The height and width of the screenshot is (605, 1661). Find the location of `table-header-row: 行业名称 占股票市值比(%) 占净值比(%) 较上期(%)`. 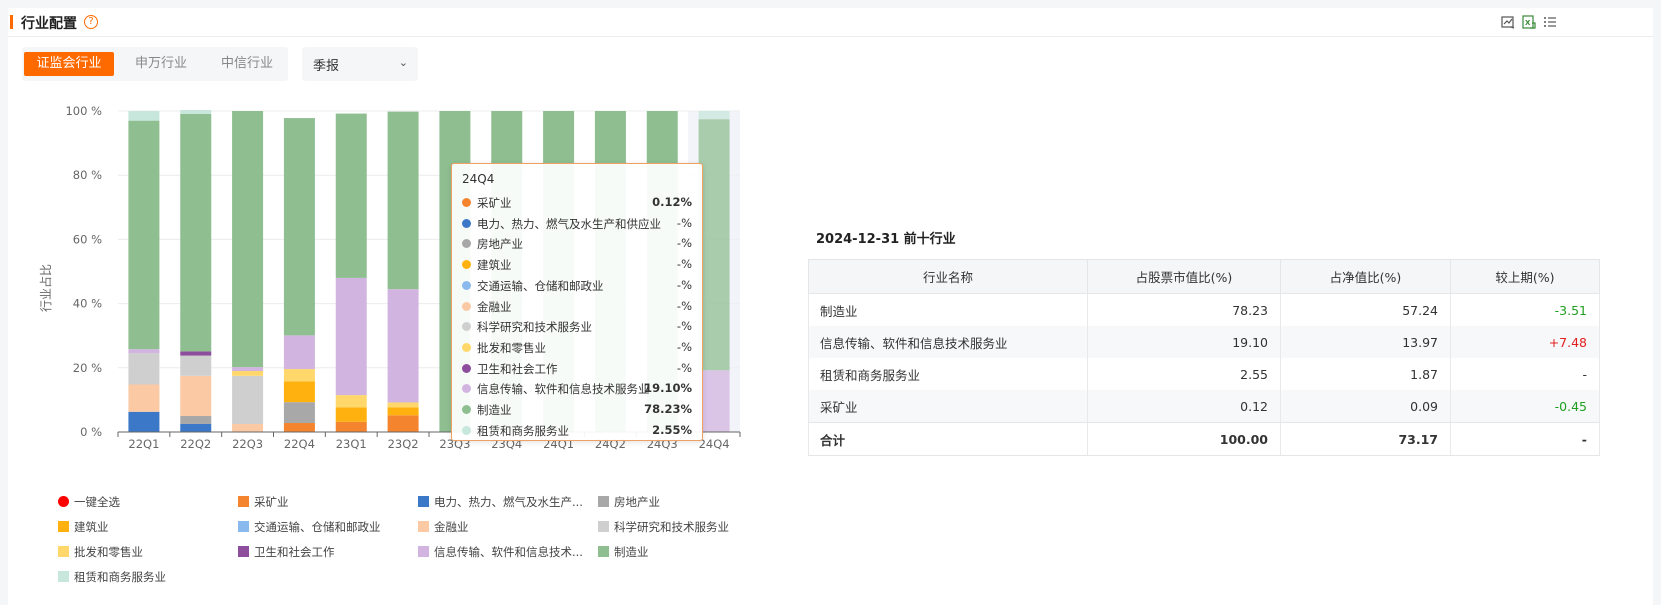

table-header-row: 行业名称 占股票市值比(%) 占净值比(%) 较上期(%) is located at coordinates (1204, 276).